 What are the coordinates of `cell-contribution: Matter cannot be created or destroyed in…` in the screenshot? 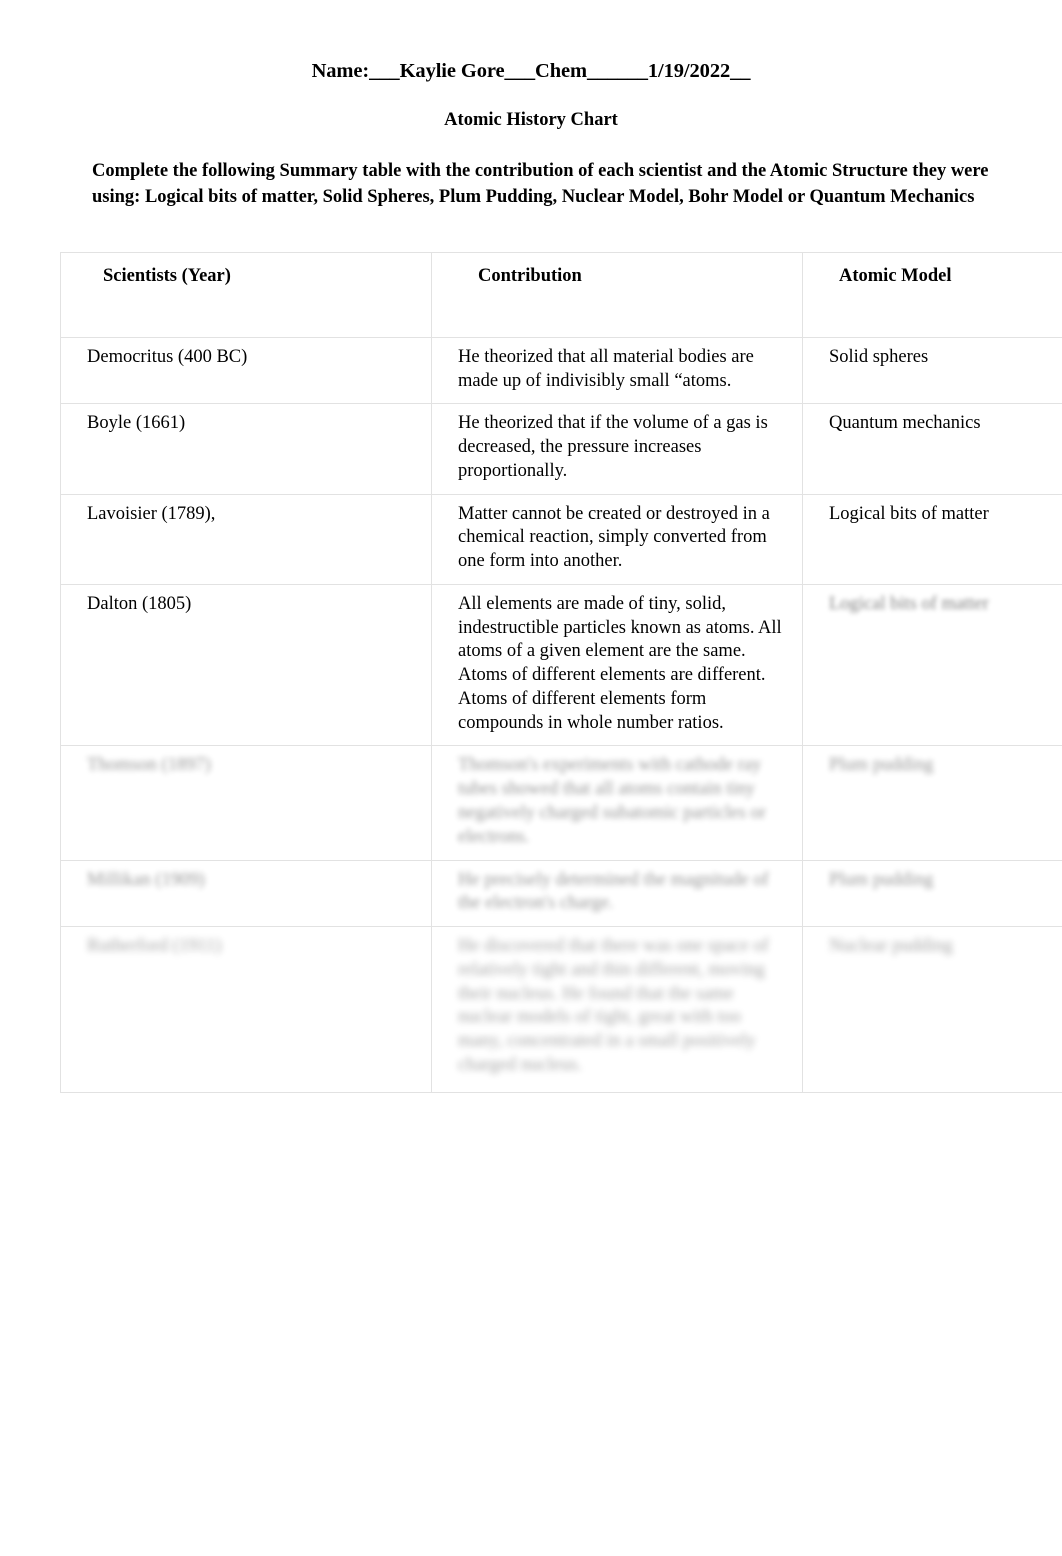 It's located at (617, 539).